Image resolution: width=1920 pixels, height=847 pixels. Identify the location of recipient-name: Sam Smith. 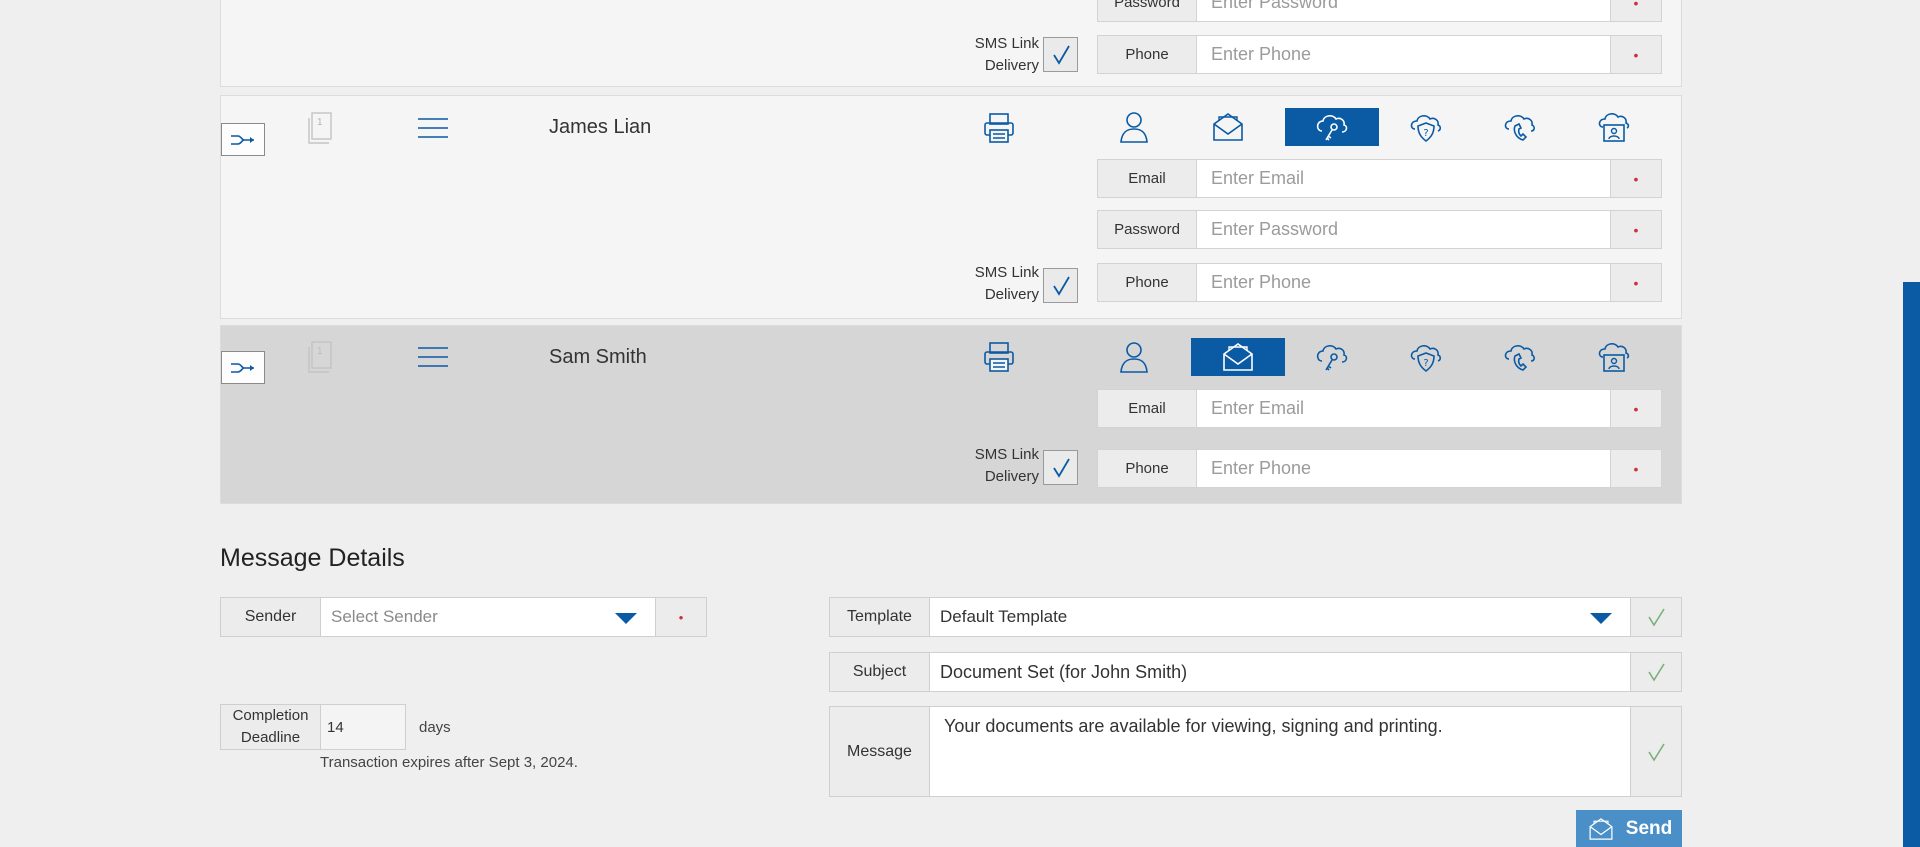
(598, 357).